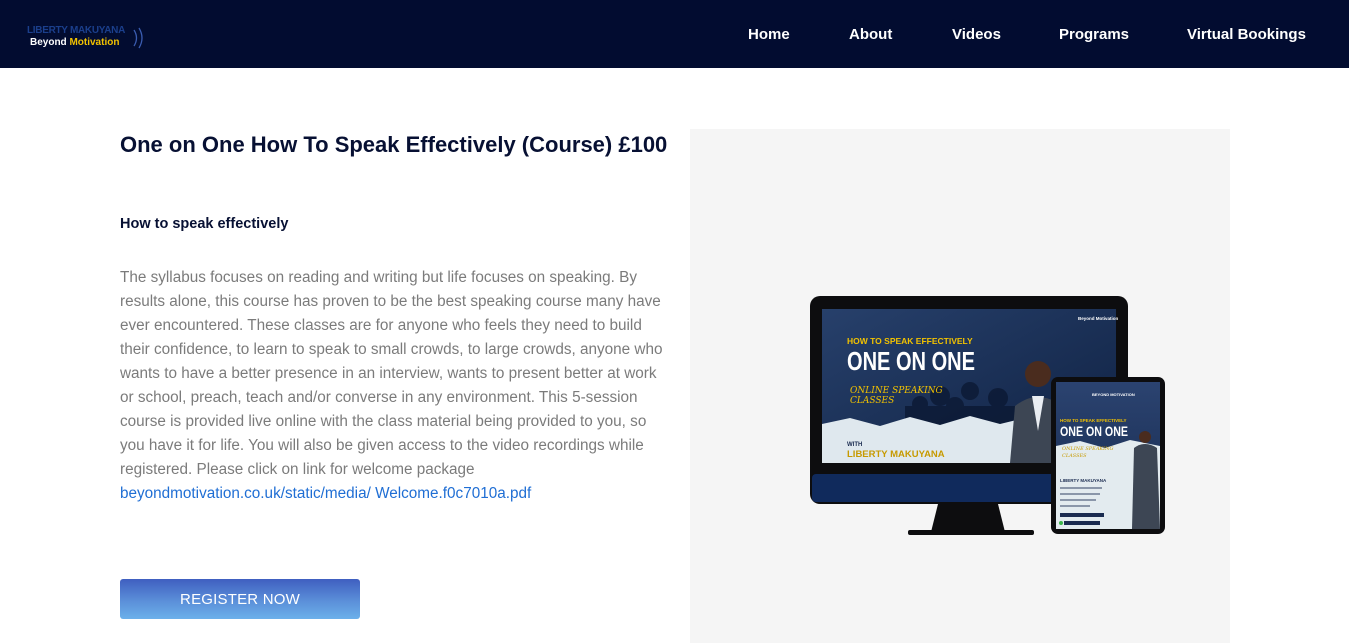 Image resolution: width=1349 pixels, height=643 pixels. What do you see at coordinates (1113, 394) in the screenshot?
I see `tablet-brand: BEYOND MOTIVATION` at bounding box center [1113, 394].